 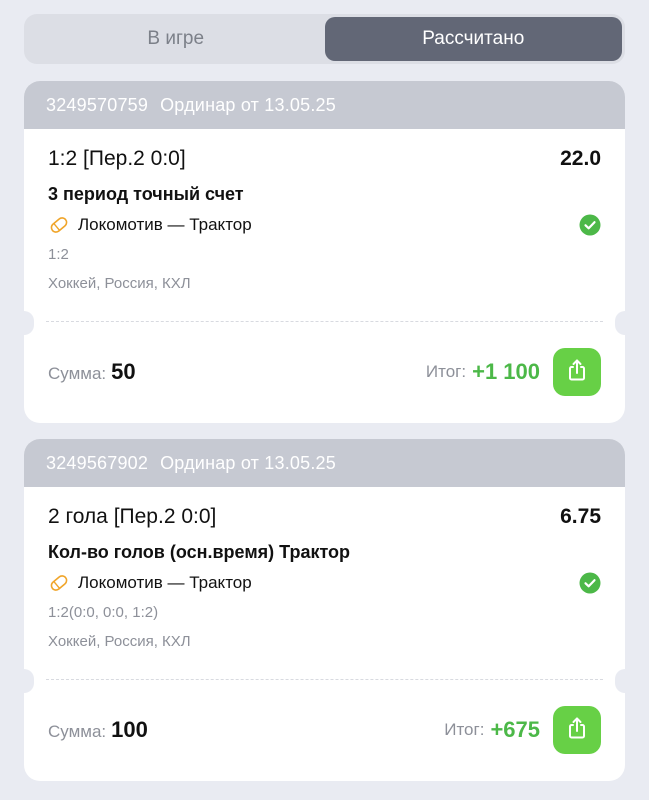 I want to click on bet-card-footer: Сумма: 50 Итог: +1 100, so click(x=324, y=372).